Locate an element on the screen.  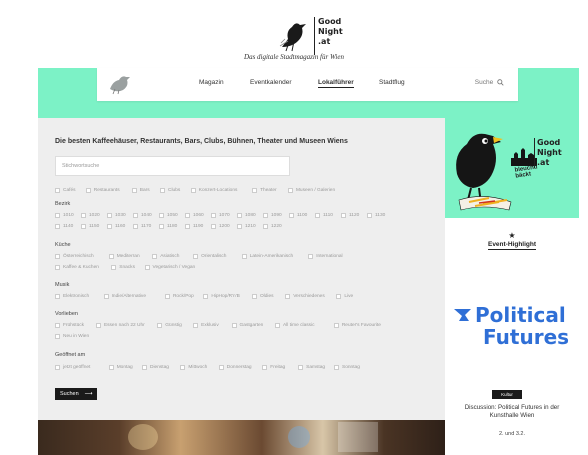
filter-checkbox: Theater is located at coordinates (264, 190).